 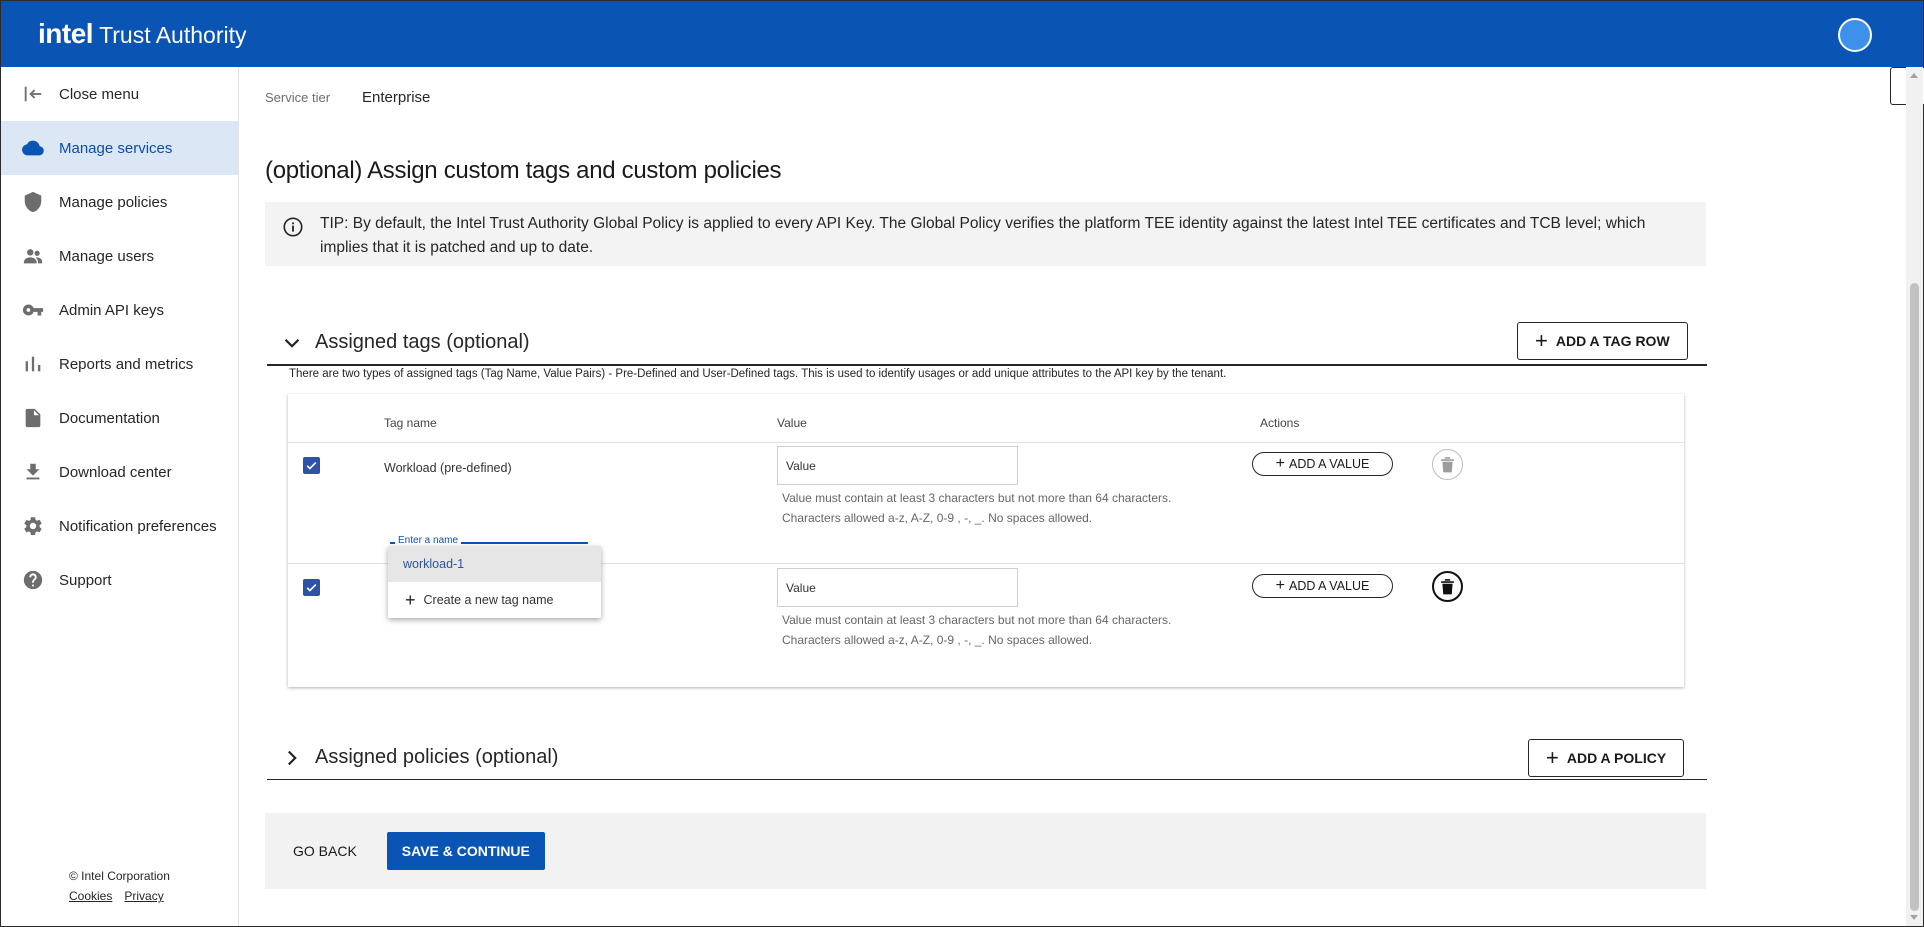 I want to click on tag-name-dropdown: workload-1 + Create a new tag name, so click(x=494, y=582).